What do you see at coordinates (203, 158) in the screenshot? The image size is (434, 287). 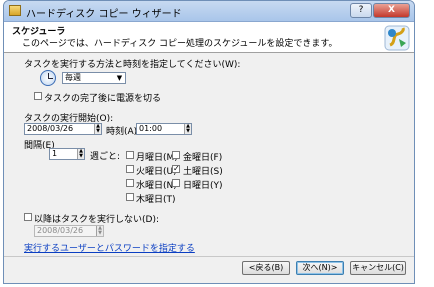 I see `friday-label: 金曜日(F)` at bounding box center [203, 158].